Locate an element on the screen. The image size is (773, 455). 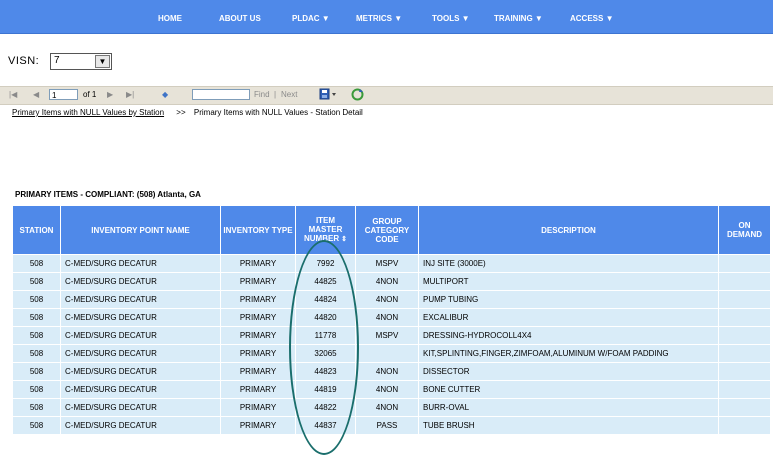
column-header-item-master-number: ITEM MASTER NUMBER ⇕ is located at coordinates (325, 230).